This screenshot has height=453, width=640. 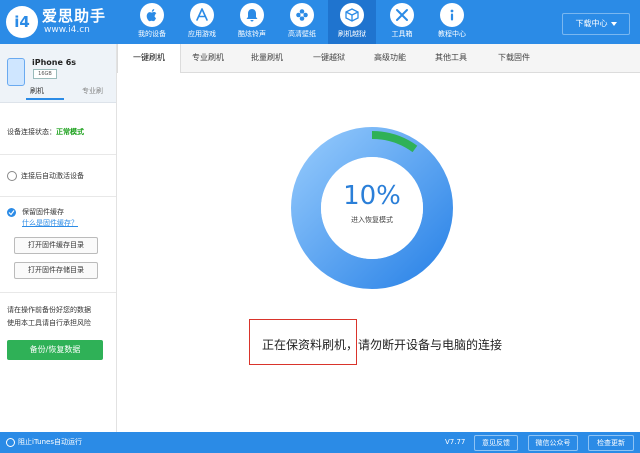 What do you see at coordinates (451, 58) in the screenshot?
I see `tab-other-tools: 其他工具` at bounding box center [451, 58].